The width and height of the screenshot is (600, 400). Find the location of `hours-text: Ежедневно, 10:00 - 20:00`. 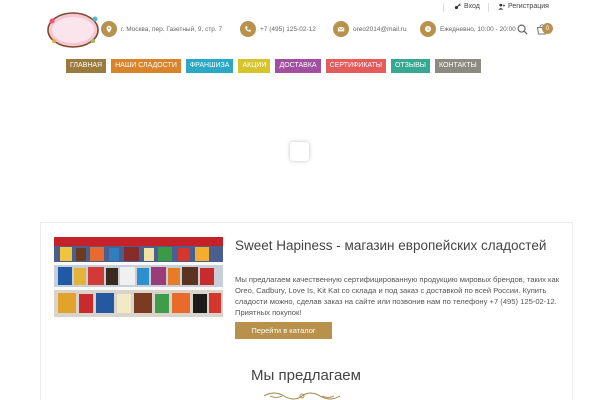

hours-text: Ежедневно, 10:00 - 20:00 is located at coordinates (478, 29).